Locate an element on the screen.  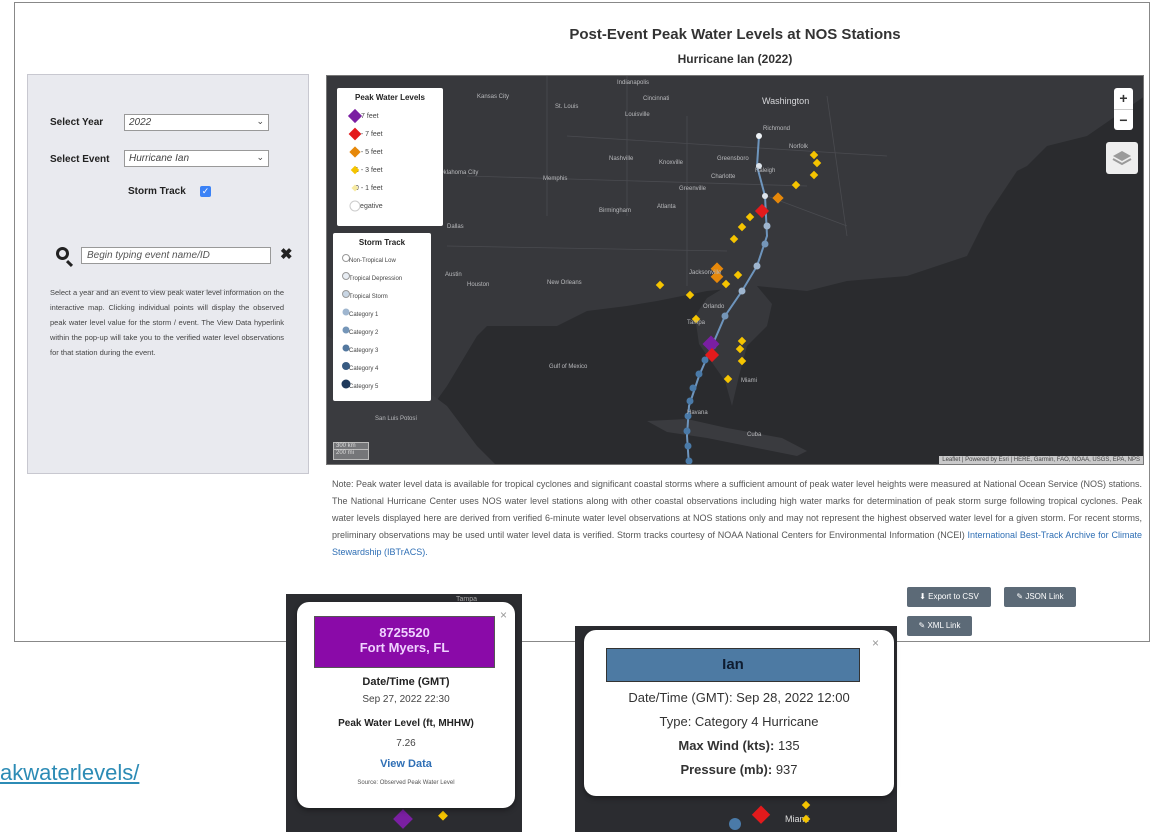
layers-button is located at coordinates (1122, 158).